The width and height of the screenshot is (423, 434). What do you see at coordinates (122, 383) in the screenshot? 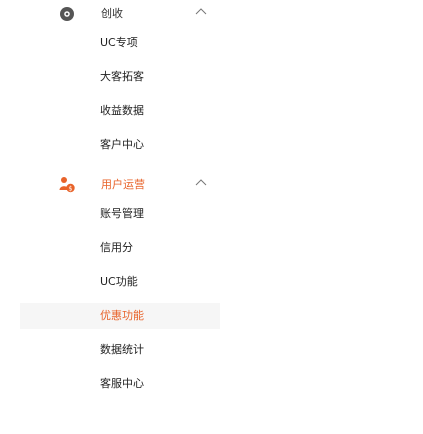
I see `menu-item-label: 客服中心` at bounding box center [122, 383].